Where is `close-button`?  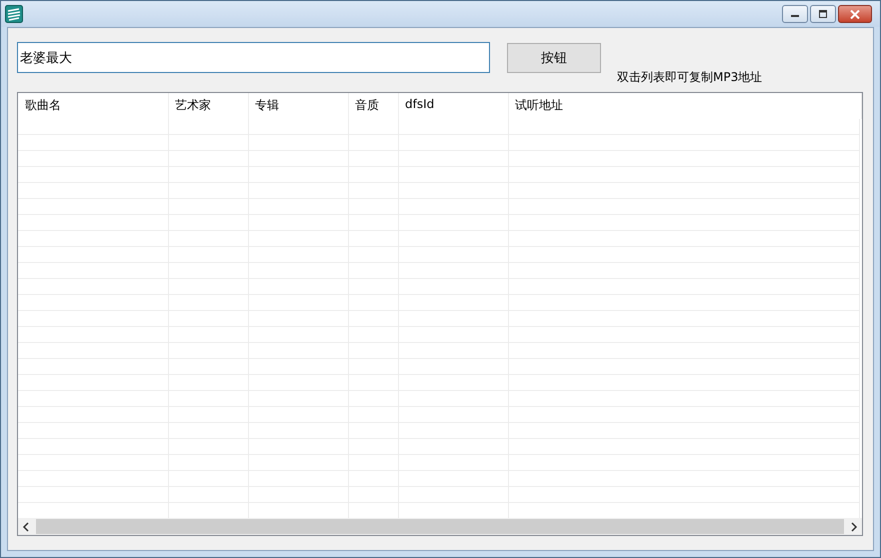 close-button is located at coordinates (855, 14).